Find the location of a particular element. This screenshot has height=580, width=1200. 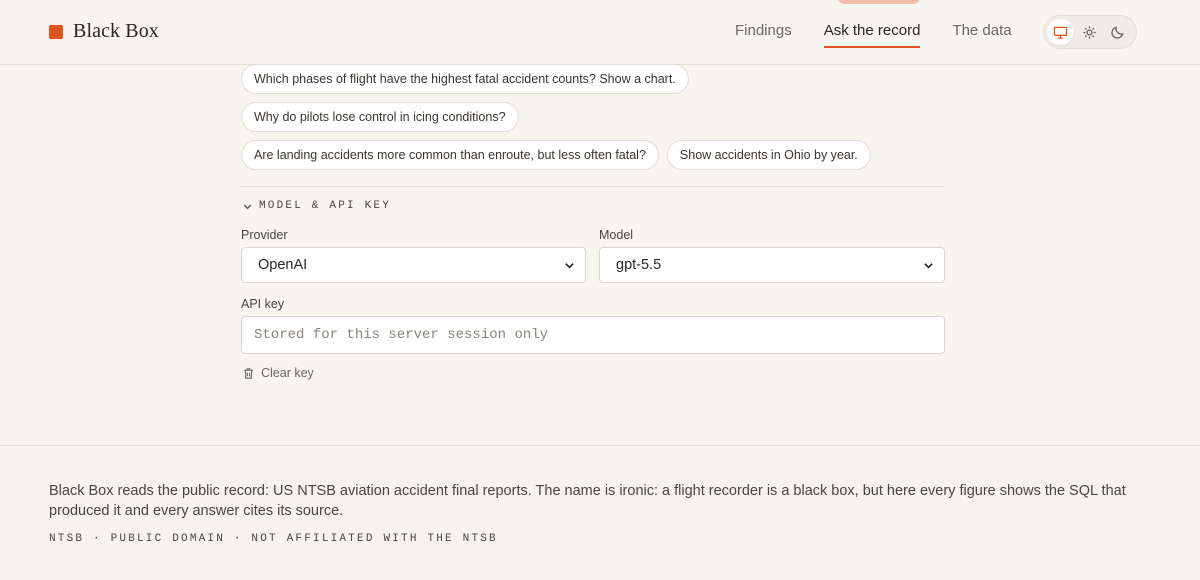

trash-icon is located at coordinates (248, 373).